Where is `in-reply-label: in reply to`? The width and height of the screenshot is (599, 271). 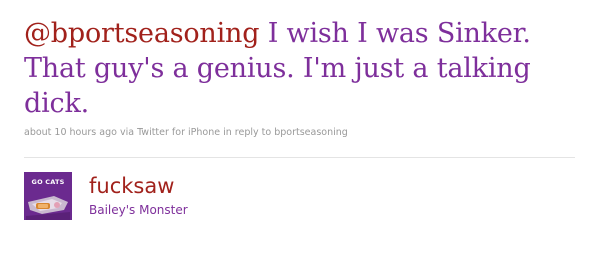 in-reply-label: in reply to is located at coordinates (247, 132).